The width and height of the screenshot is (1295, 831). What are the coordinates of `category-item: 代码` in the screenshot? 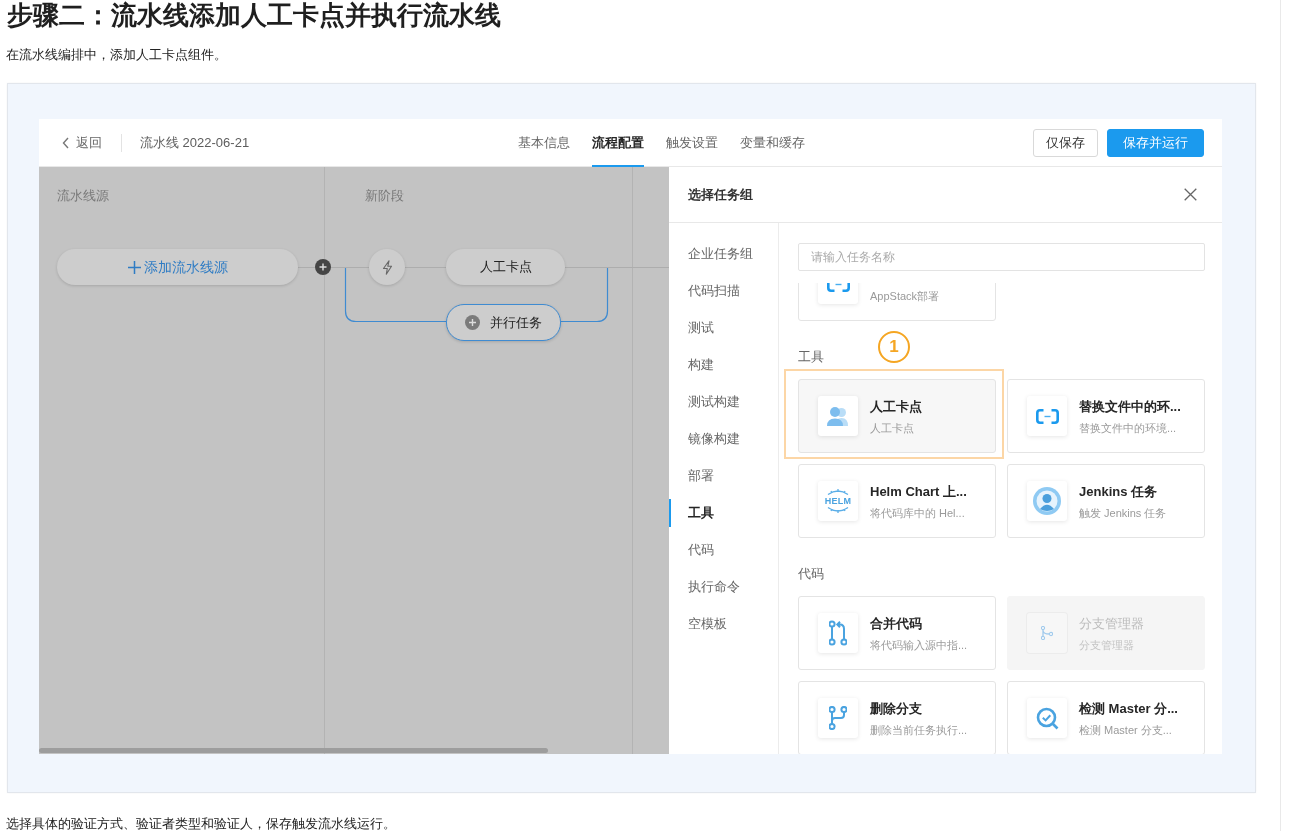 It's located at (723, 549).